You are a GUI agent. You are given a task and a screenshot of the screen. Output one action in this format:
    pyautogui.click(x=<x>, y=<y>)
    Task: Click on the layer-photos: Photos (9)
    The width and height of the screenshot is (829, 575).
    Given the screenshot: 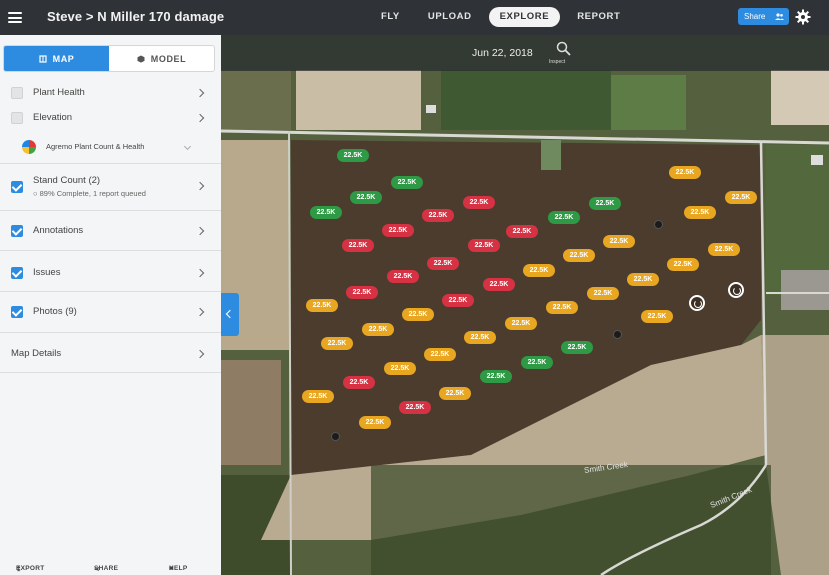 What is the action you would take?
    pyautogui.click(x=110, y=311)
    